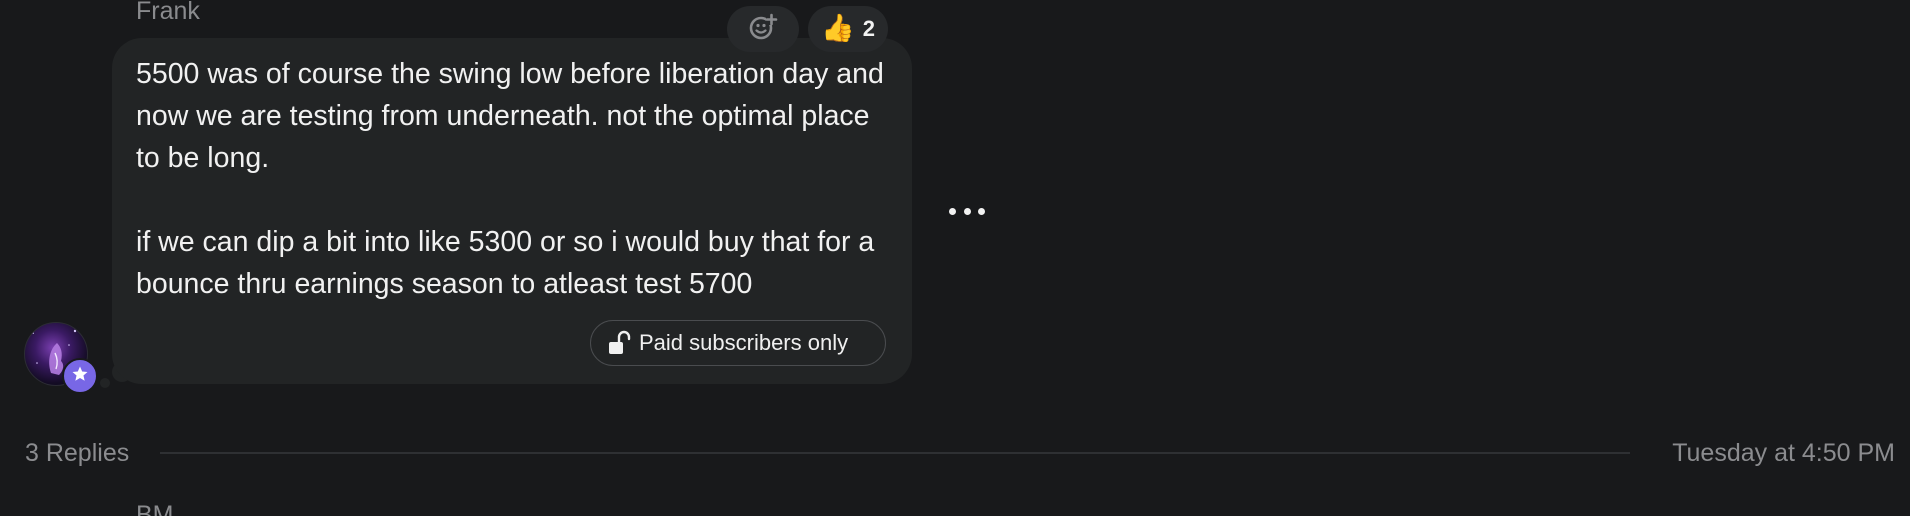  What do you see at coordinates (895, 453) in the screenshot?
I see `thread-divider` at bounding box center [895, 453].